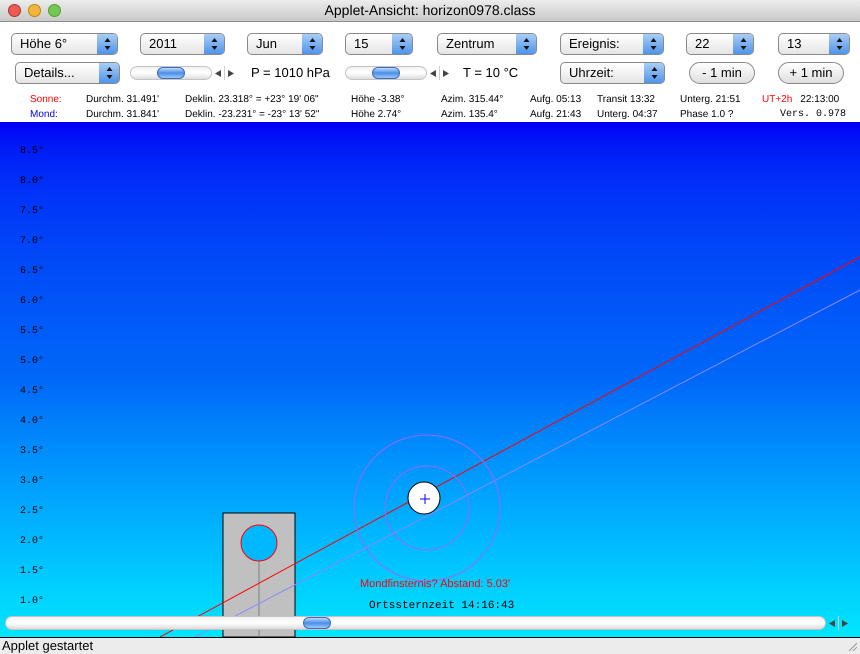 This screenshot has height=654, width=860. What do you see at coordinates (612, 44) in the screenshot?
I see `popup-menu: Ereignis:` at bounding box center [612, 44].